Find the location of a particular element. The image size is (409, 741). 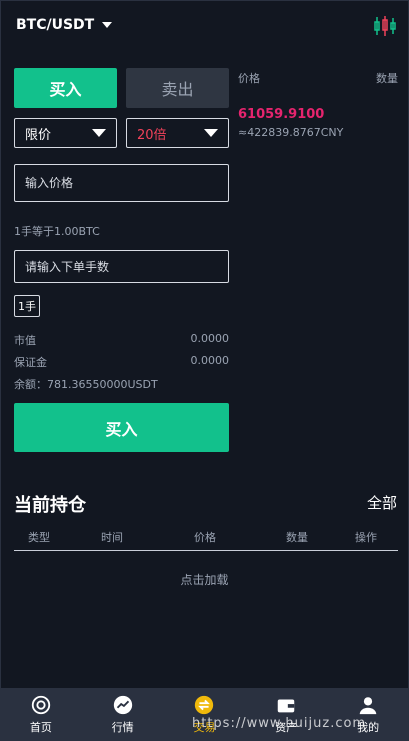

watermark-text: https://www.huijuz.com is located at coordinates (279, 723).